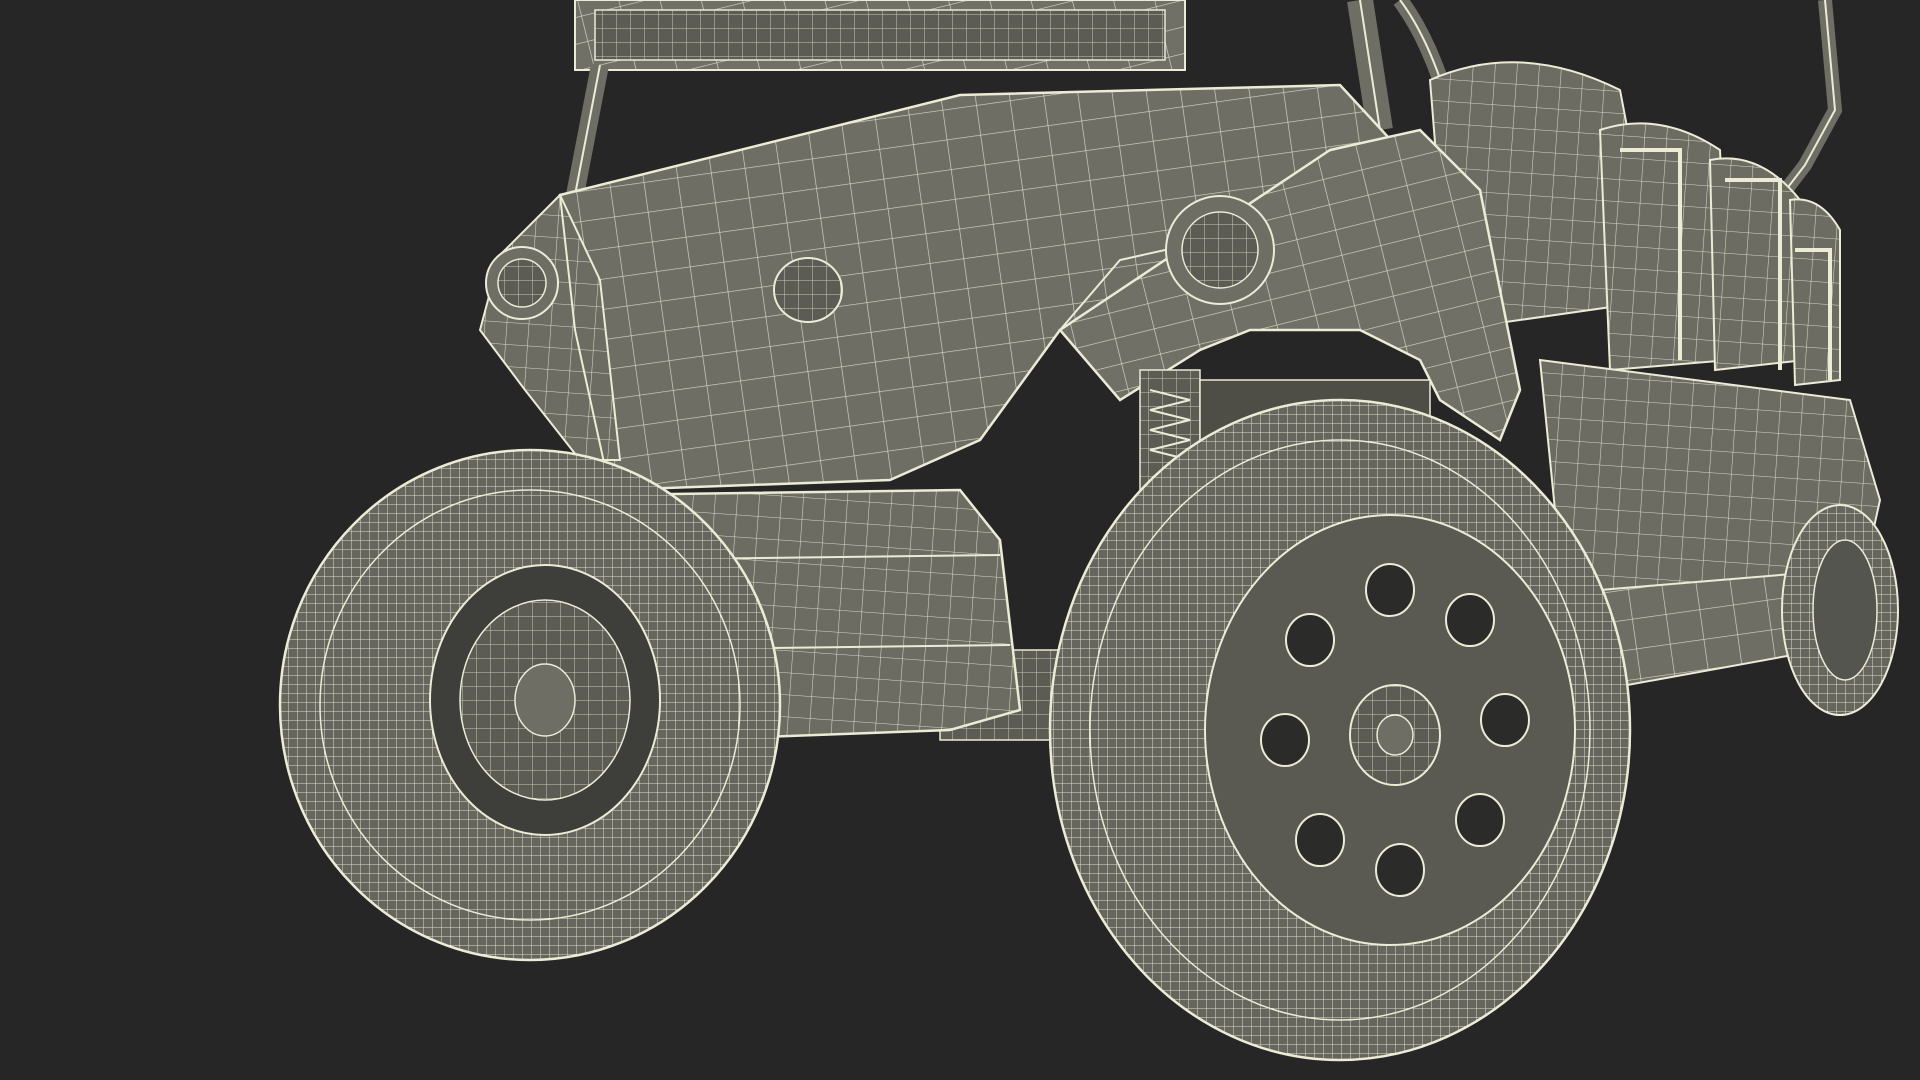  Describe the element at coordinates (1840, 610) in the screenshot. I see `rear-wheel` at that location.